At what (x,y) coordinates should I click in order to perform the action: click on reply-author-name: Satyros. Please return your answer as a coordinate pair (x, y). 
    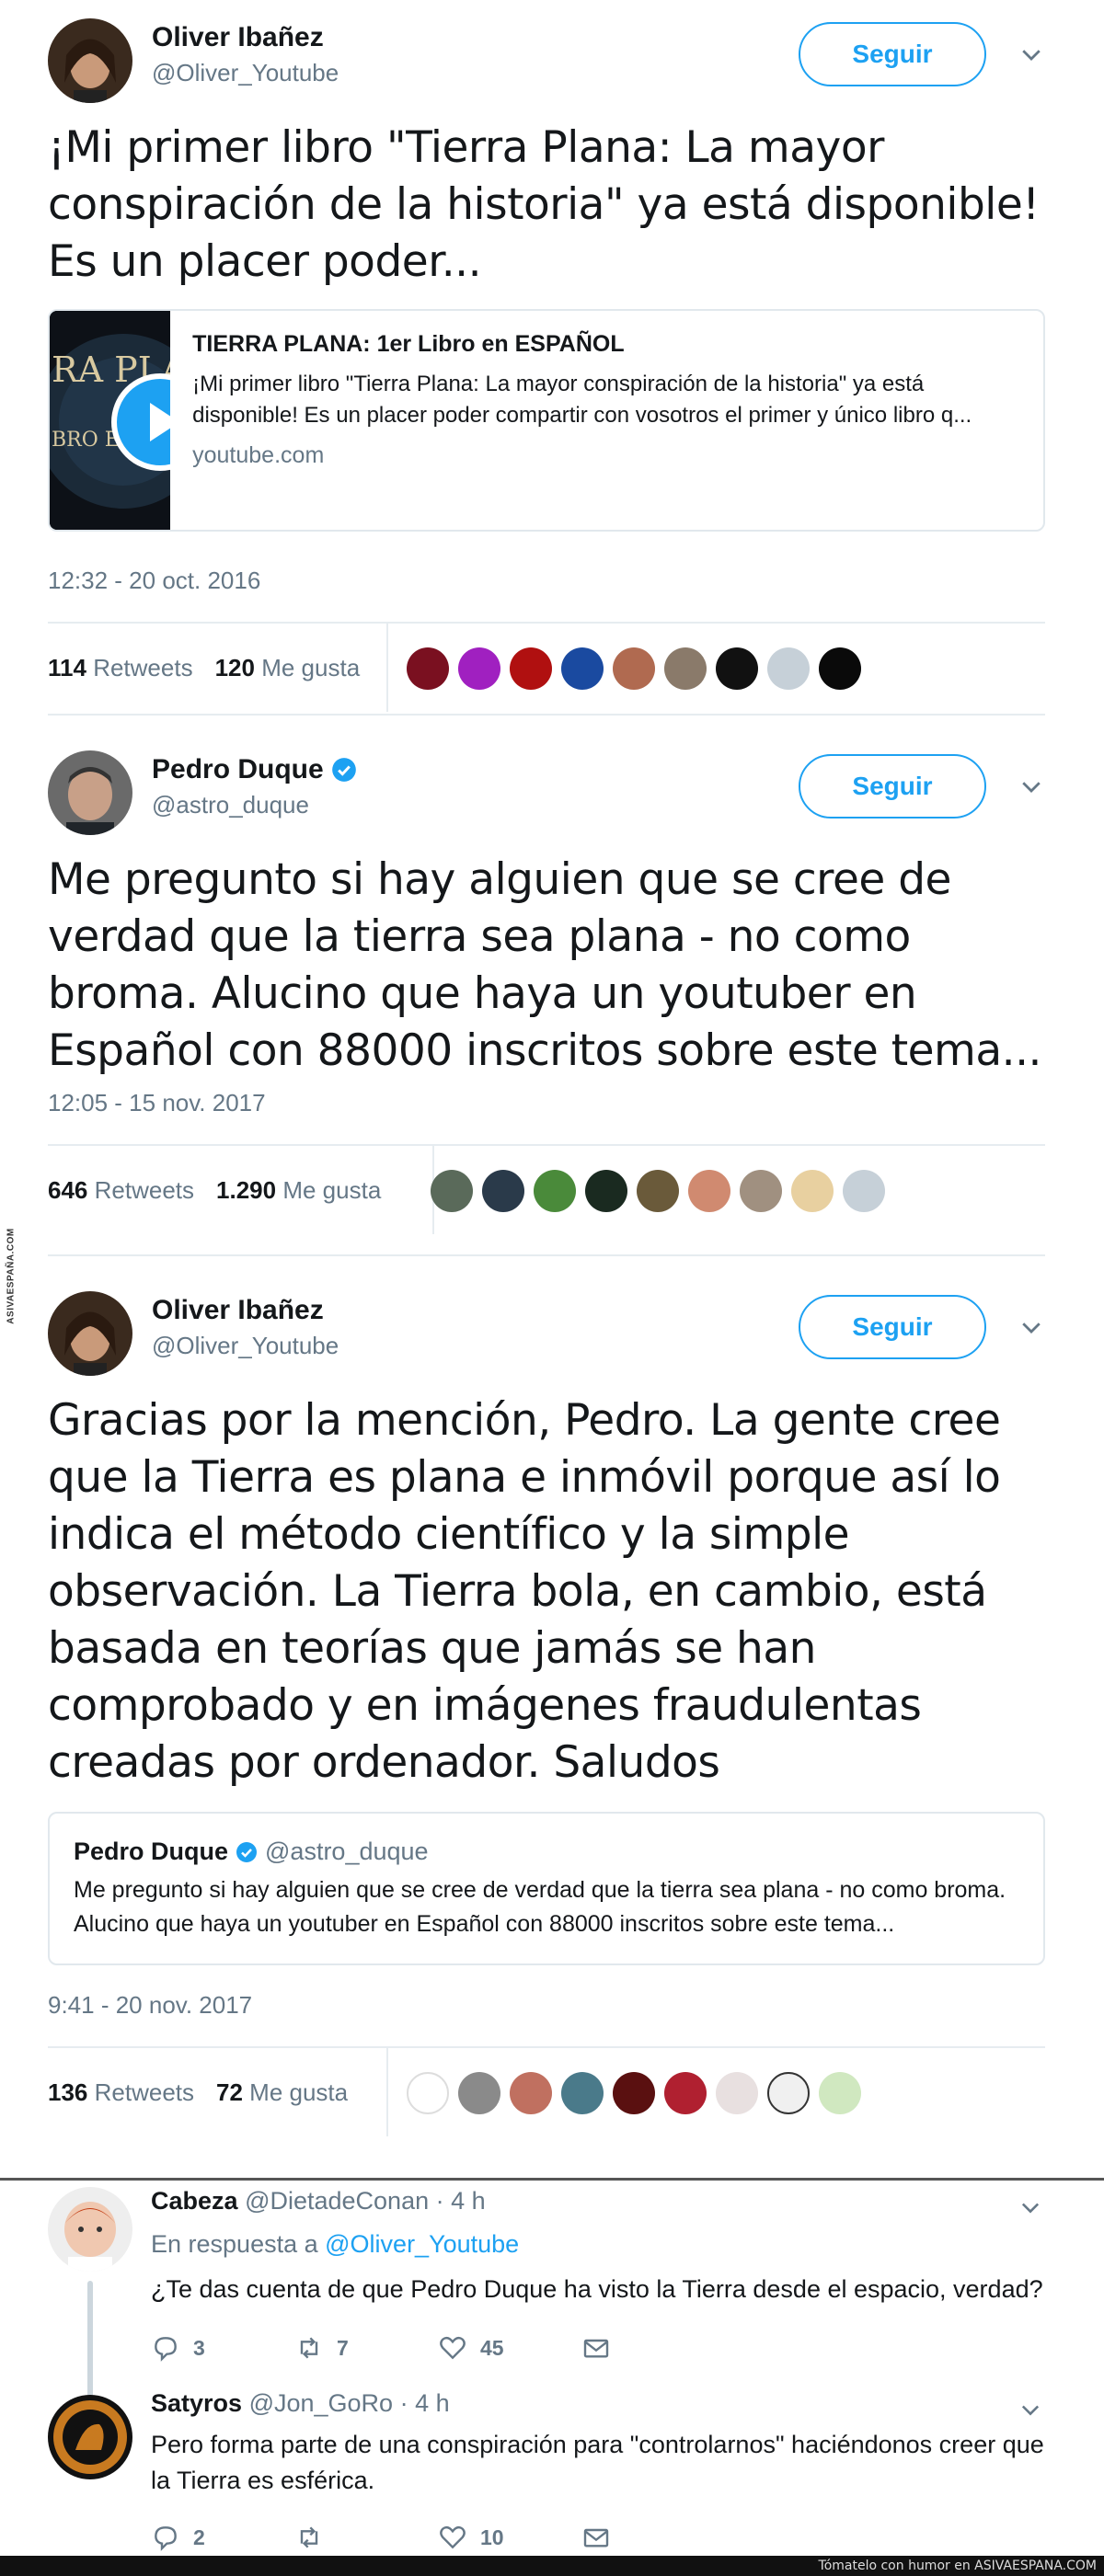
    Looking at the image, I should click on (196, 2403).